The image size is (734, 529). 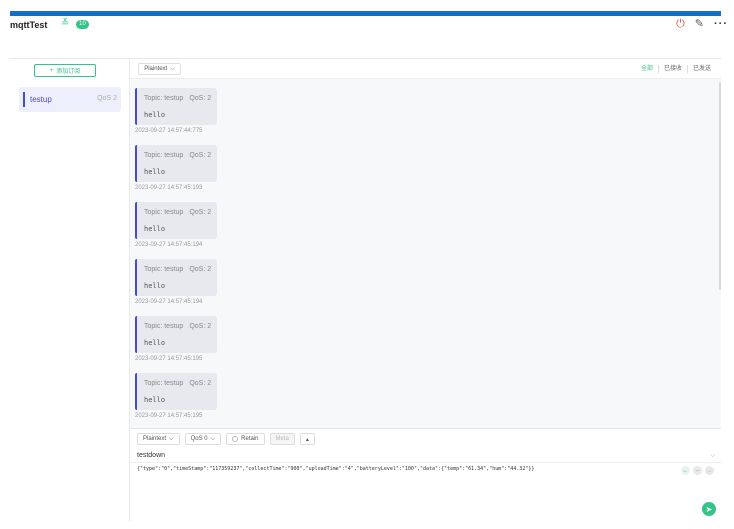 I want to click on payload-format-select: Plaintext ⌵, so click(x=159, y=69).